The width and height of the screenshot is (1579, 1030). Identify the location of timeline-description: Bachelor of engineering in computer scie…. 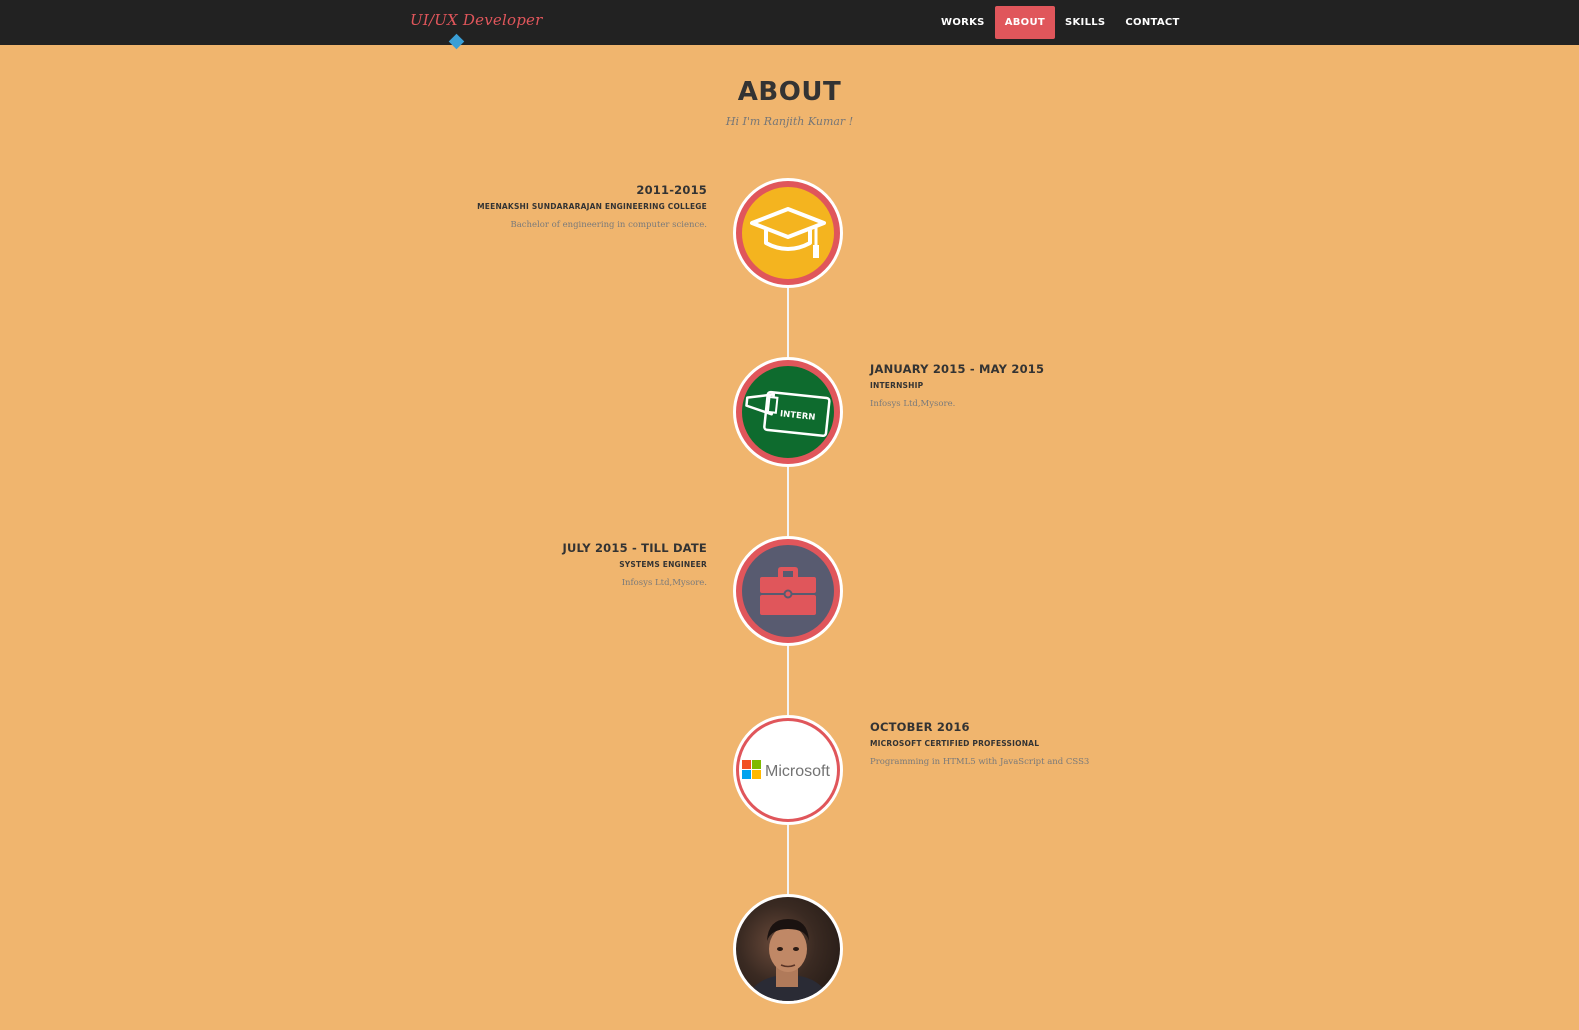
(608, 225).